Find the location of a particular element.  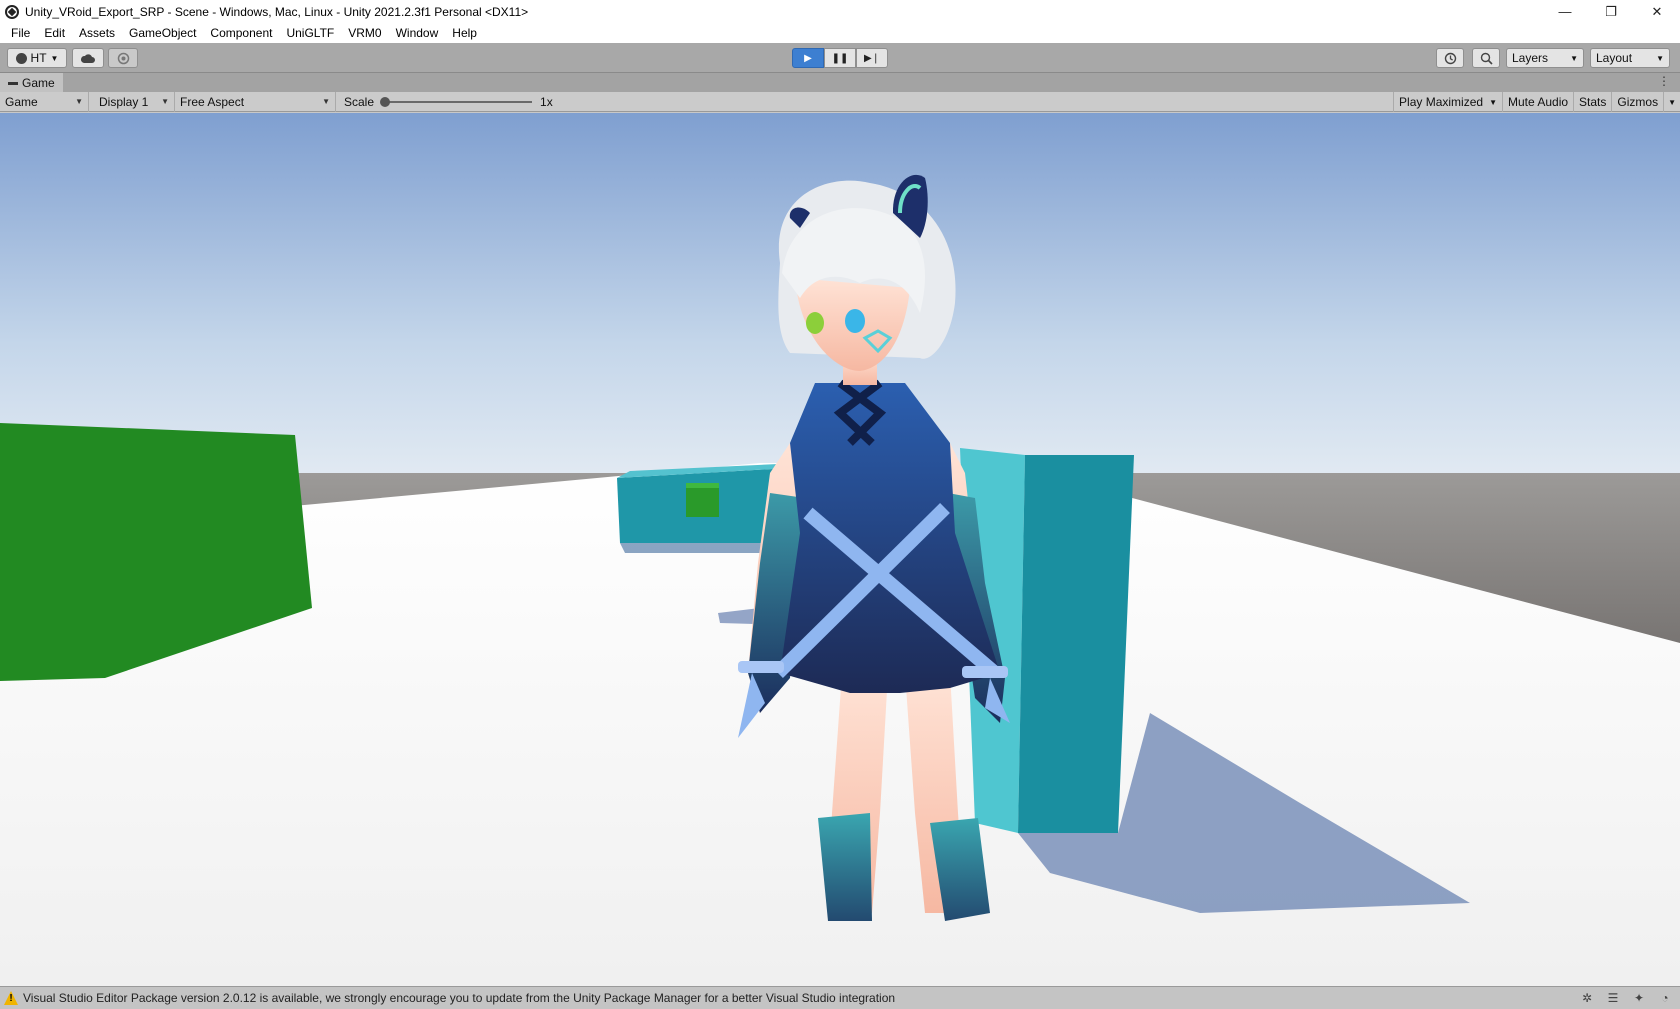

menu-component: Component is located at coordinates (241, 33).